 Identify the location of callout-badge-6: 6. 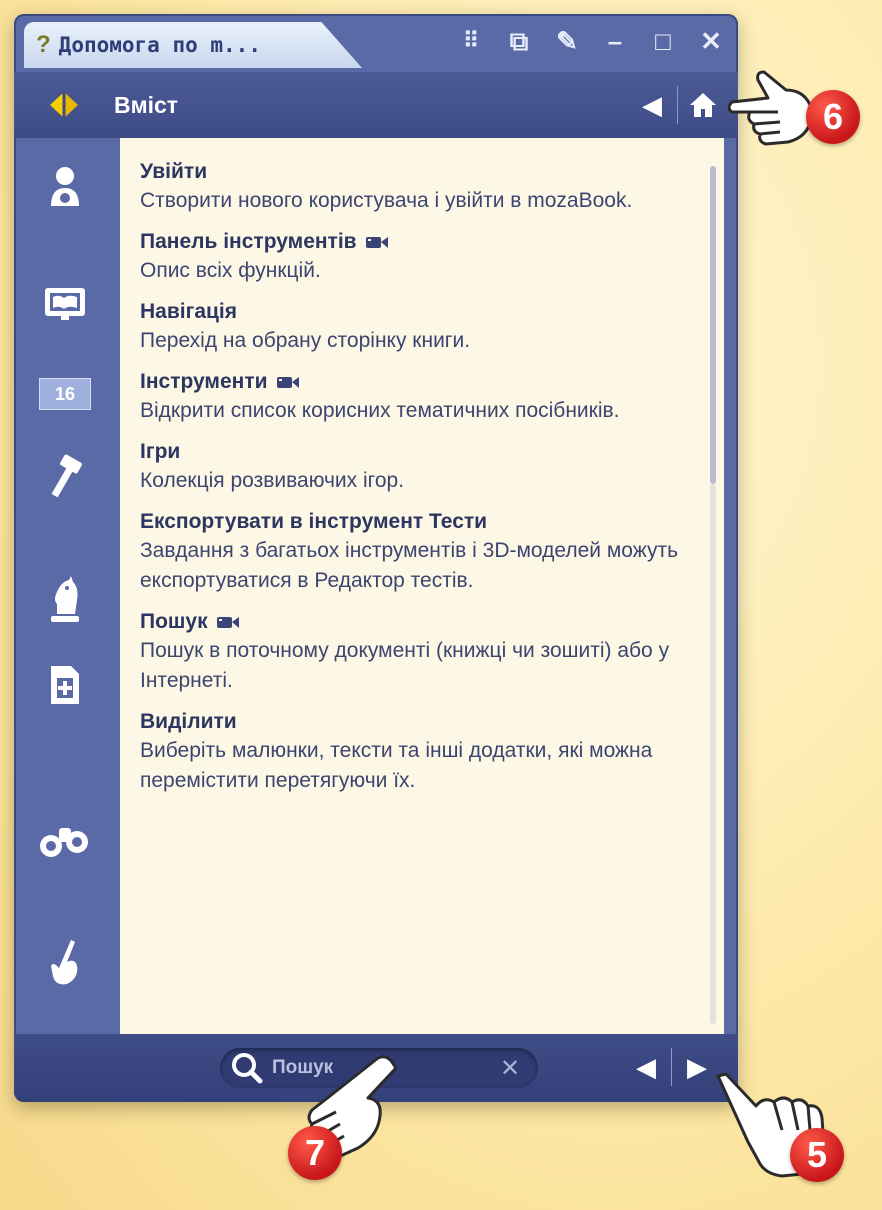
(833, 117).